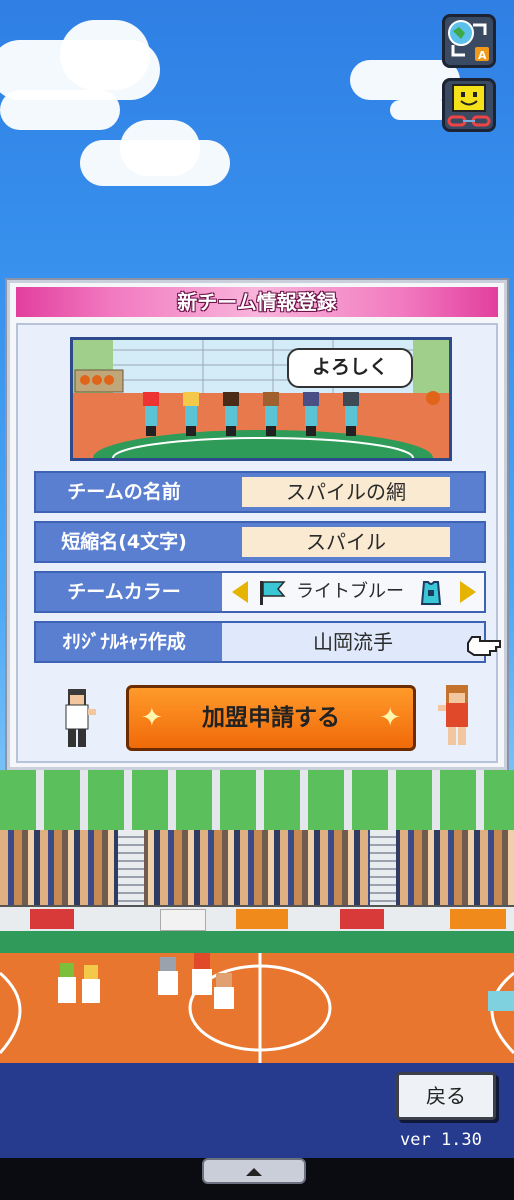 Image resolution: width=514 pixels, height=1200 pixels. What do you see at coordinates (482, 55) in the screenshot?
I see `svg-text: A` at bounding box center [482, 55].